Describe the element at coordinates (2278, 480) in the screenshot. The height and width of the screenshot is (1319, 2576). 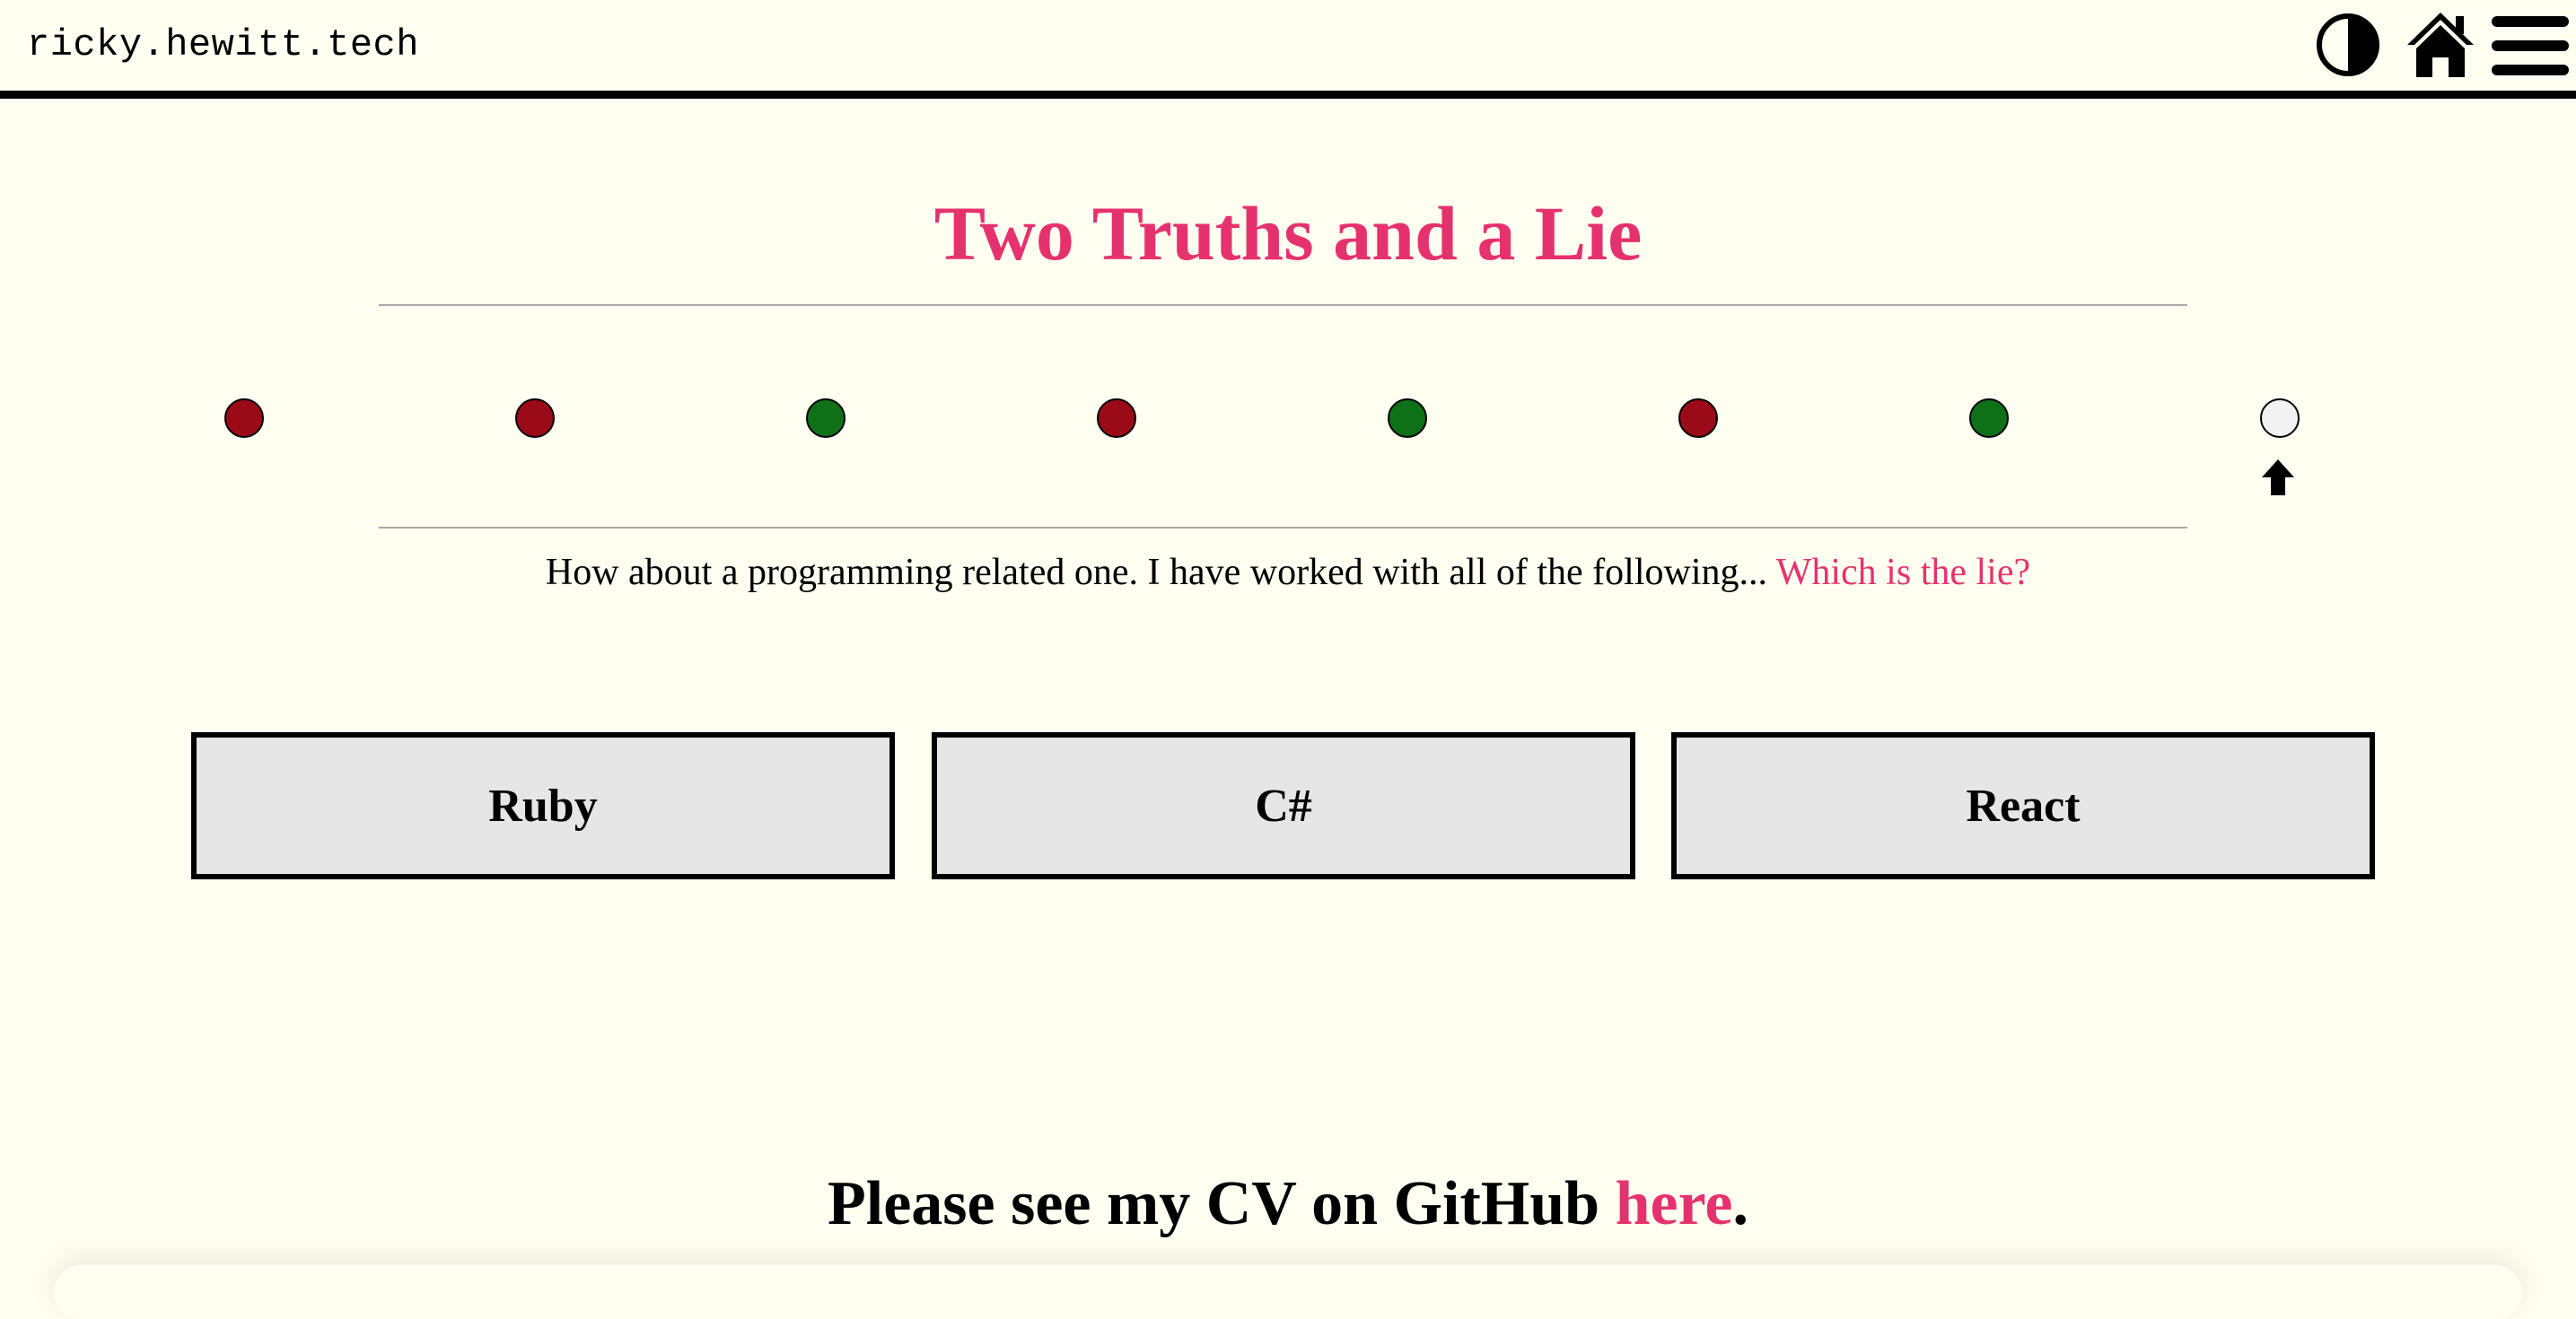
I see `current-round-arrow-icon` at that location.